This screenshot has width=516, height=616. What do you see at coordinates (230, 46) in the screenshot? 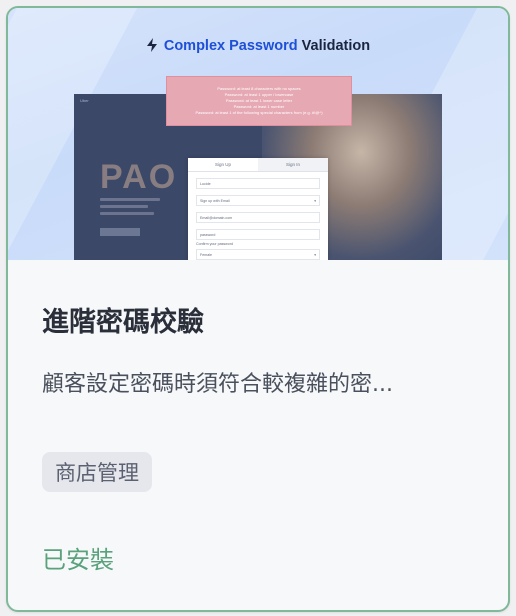
I see `hero-title-prefix: Complex Password` at bounding box center [230, 46].